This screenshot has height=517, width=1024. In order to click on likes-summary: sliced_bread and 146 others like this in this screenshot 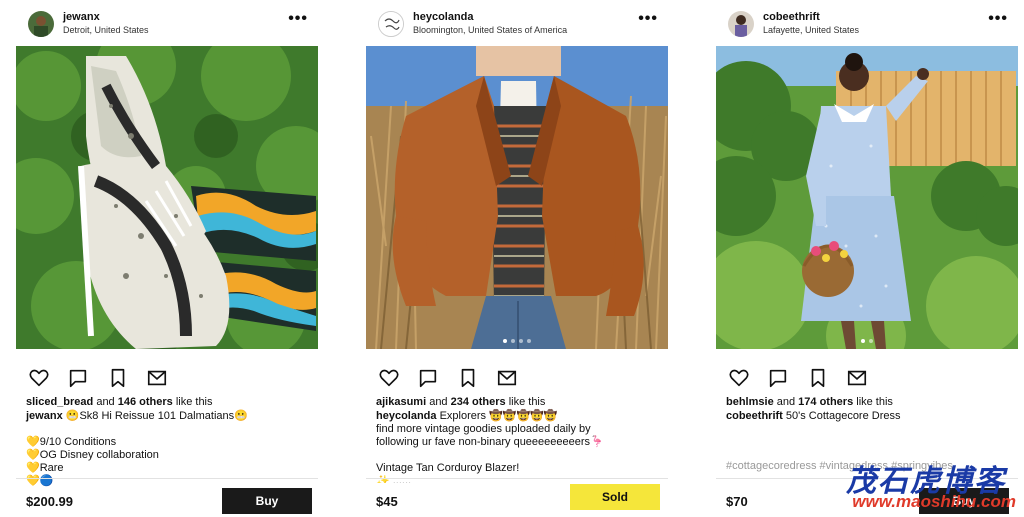, I will do `click(119, 402)`.